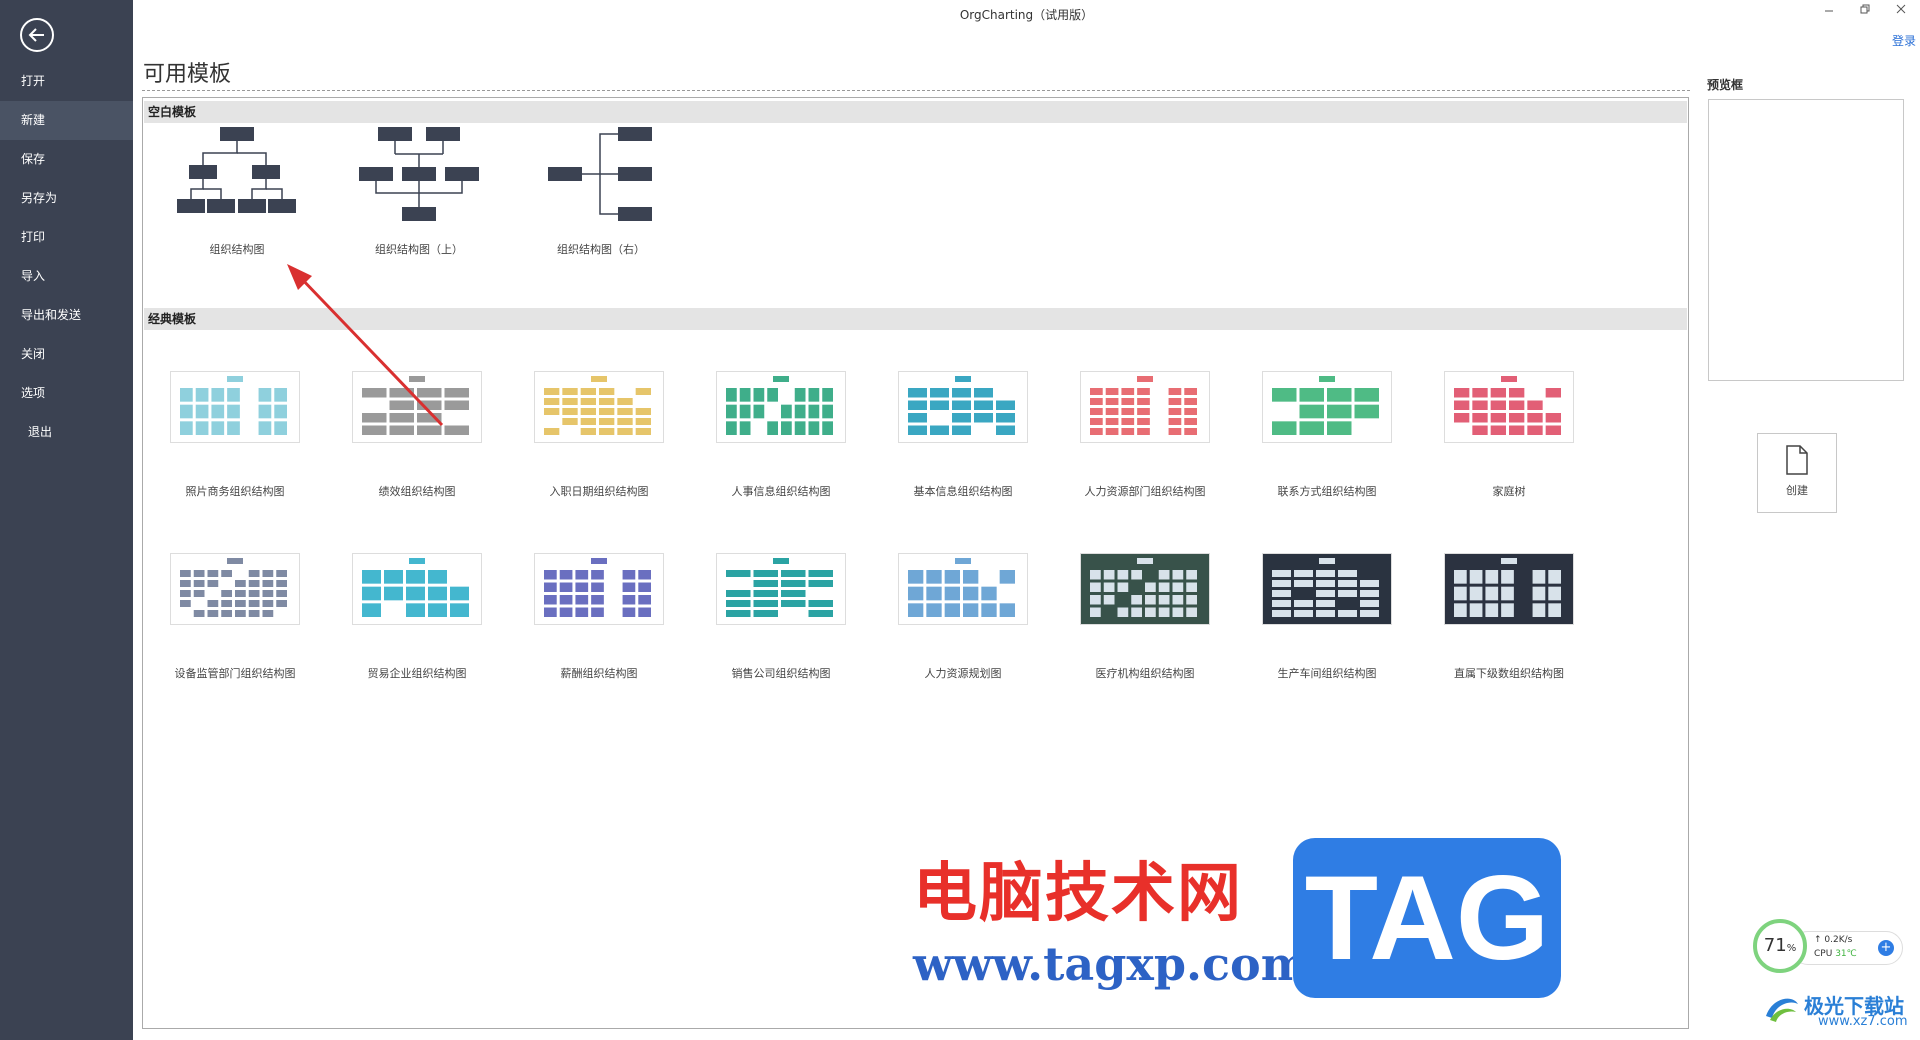  What do you see at coordinates (963, 673) in the screenshot?
I see `template-label: 人力资源规划图` at bounding box center [963, 673].